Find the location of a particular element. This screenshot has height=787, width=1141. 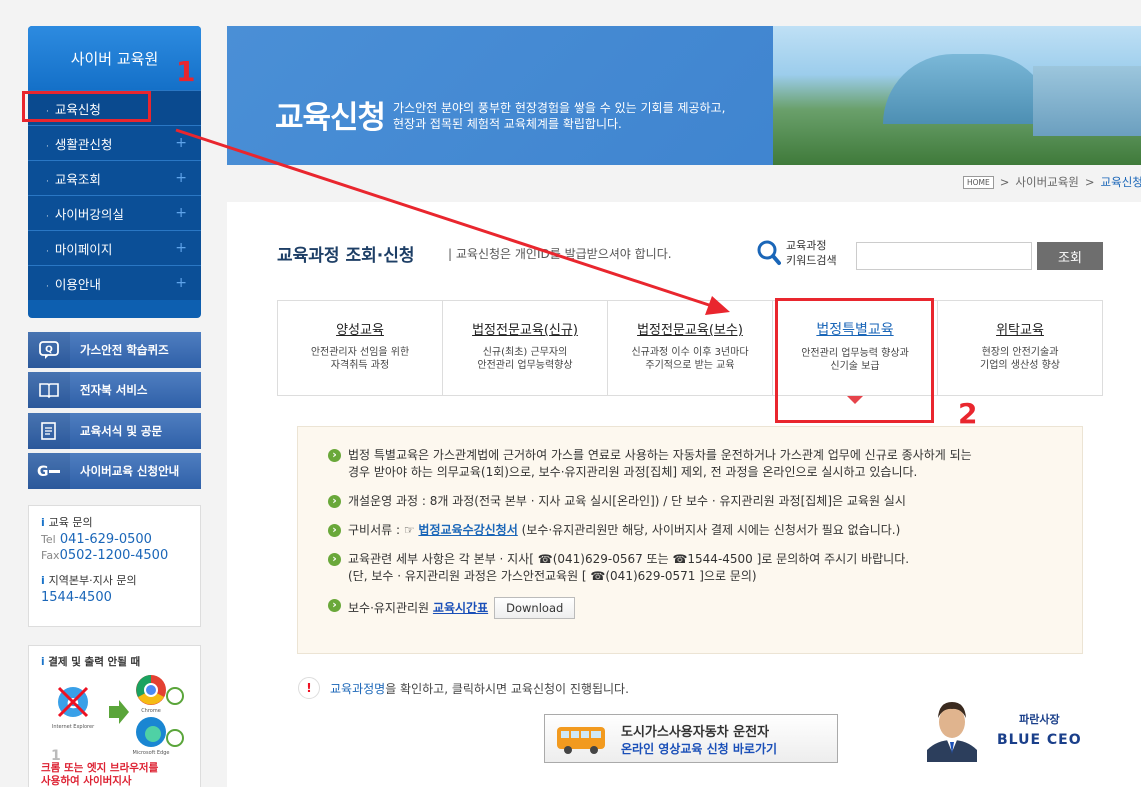

alert-message: ! 교육과정명 을 확인하고, 클릭하시면 교육신청이 진행됩니다. is located at coordinates (463, 688).